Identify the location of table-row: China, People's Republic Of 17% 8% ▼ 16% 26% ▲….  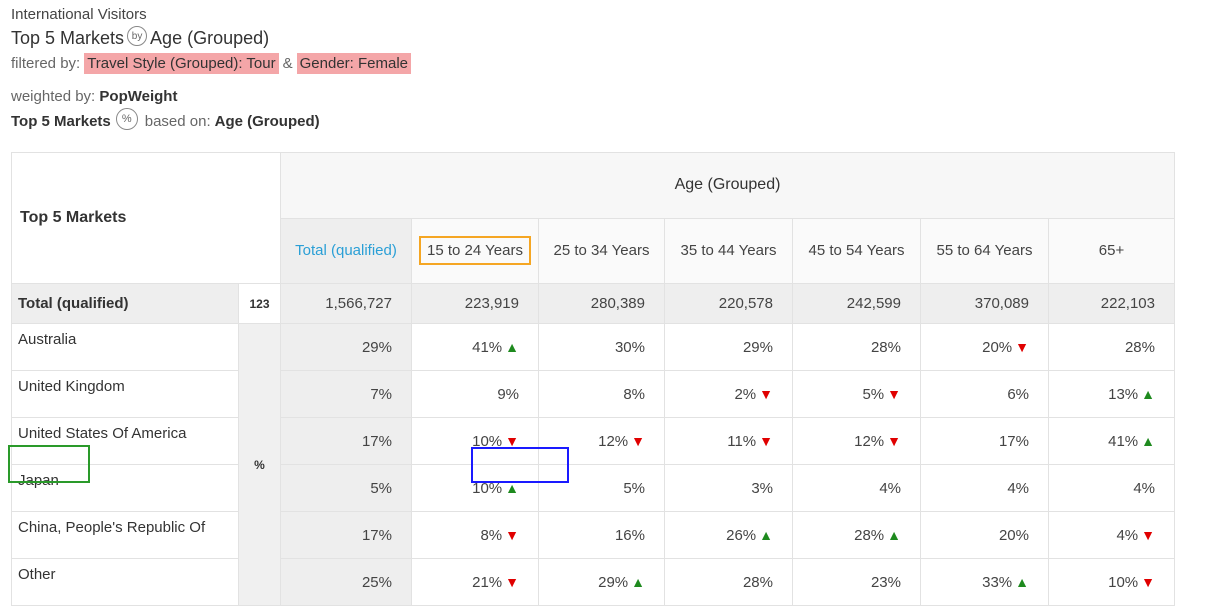
(593, 535).